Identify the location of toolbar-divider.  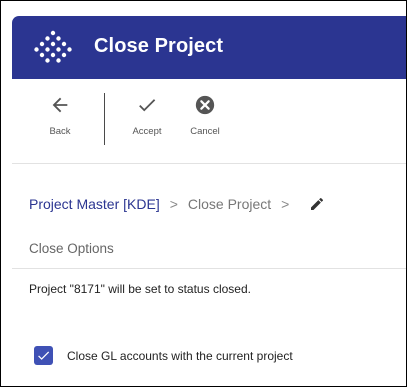
(104, 119).